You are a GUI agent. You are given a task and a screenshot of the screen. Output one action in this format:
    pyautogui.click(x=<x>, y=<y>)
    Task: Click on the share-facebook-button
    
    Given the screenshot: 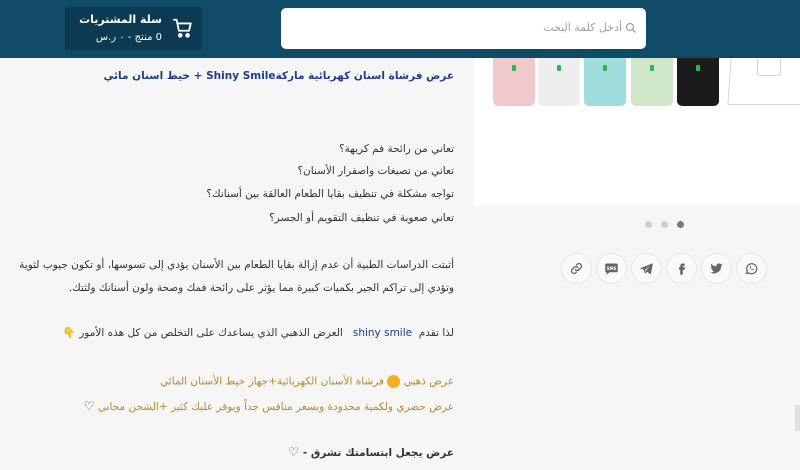 What is the action you would take?
    pyautogui.click(x=681, y=268)
    